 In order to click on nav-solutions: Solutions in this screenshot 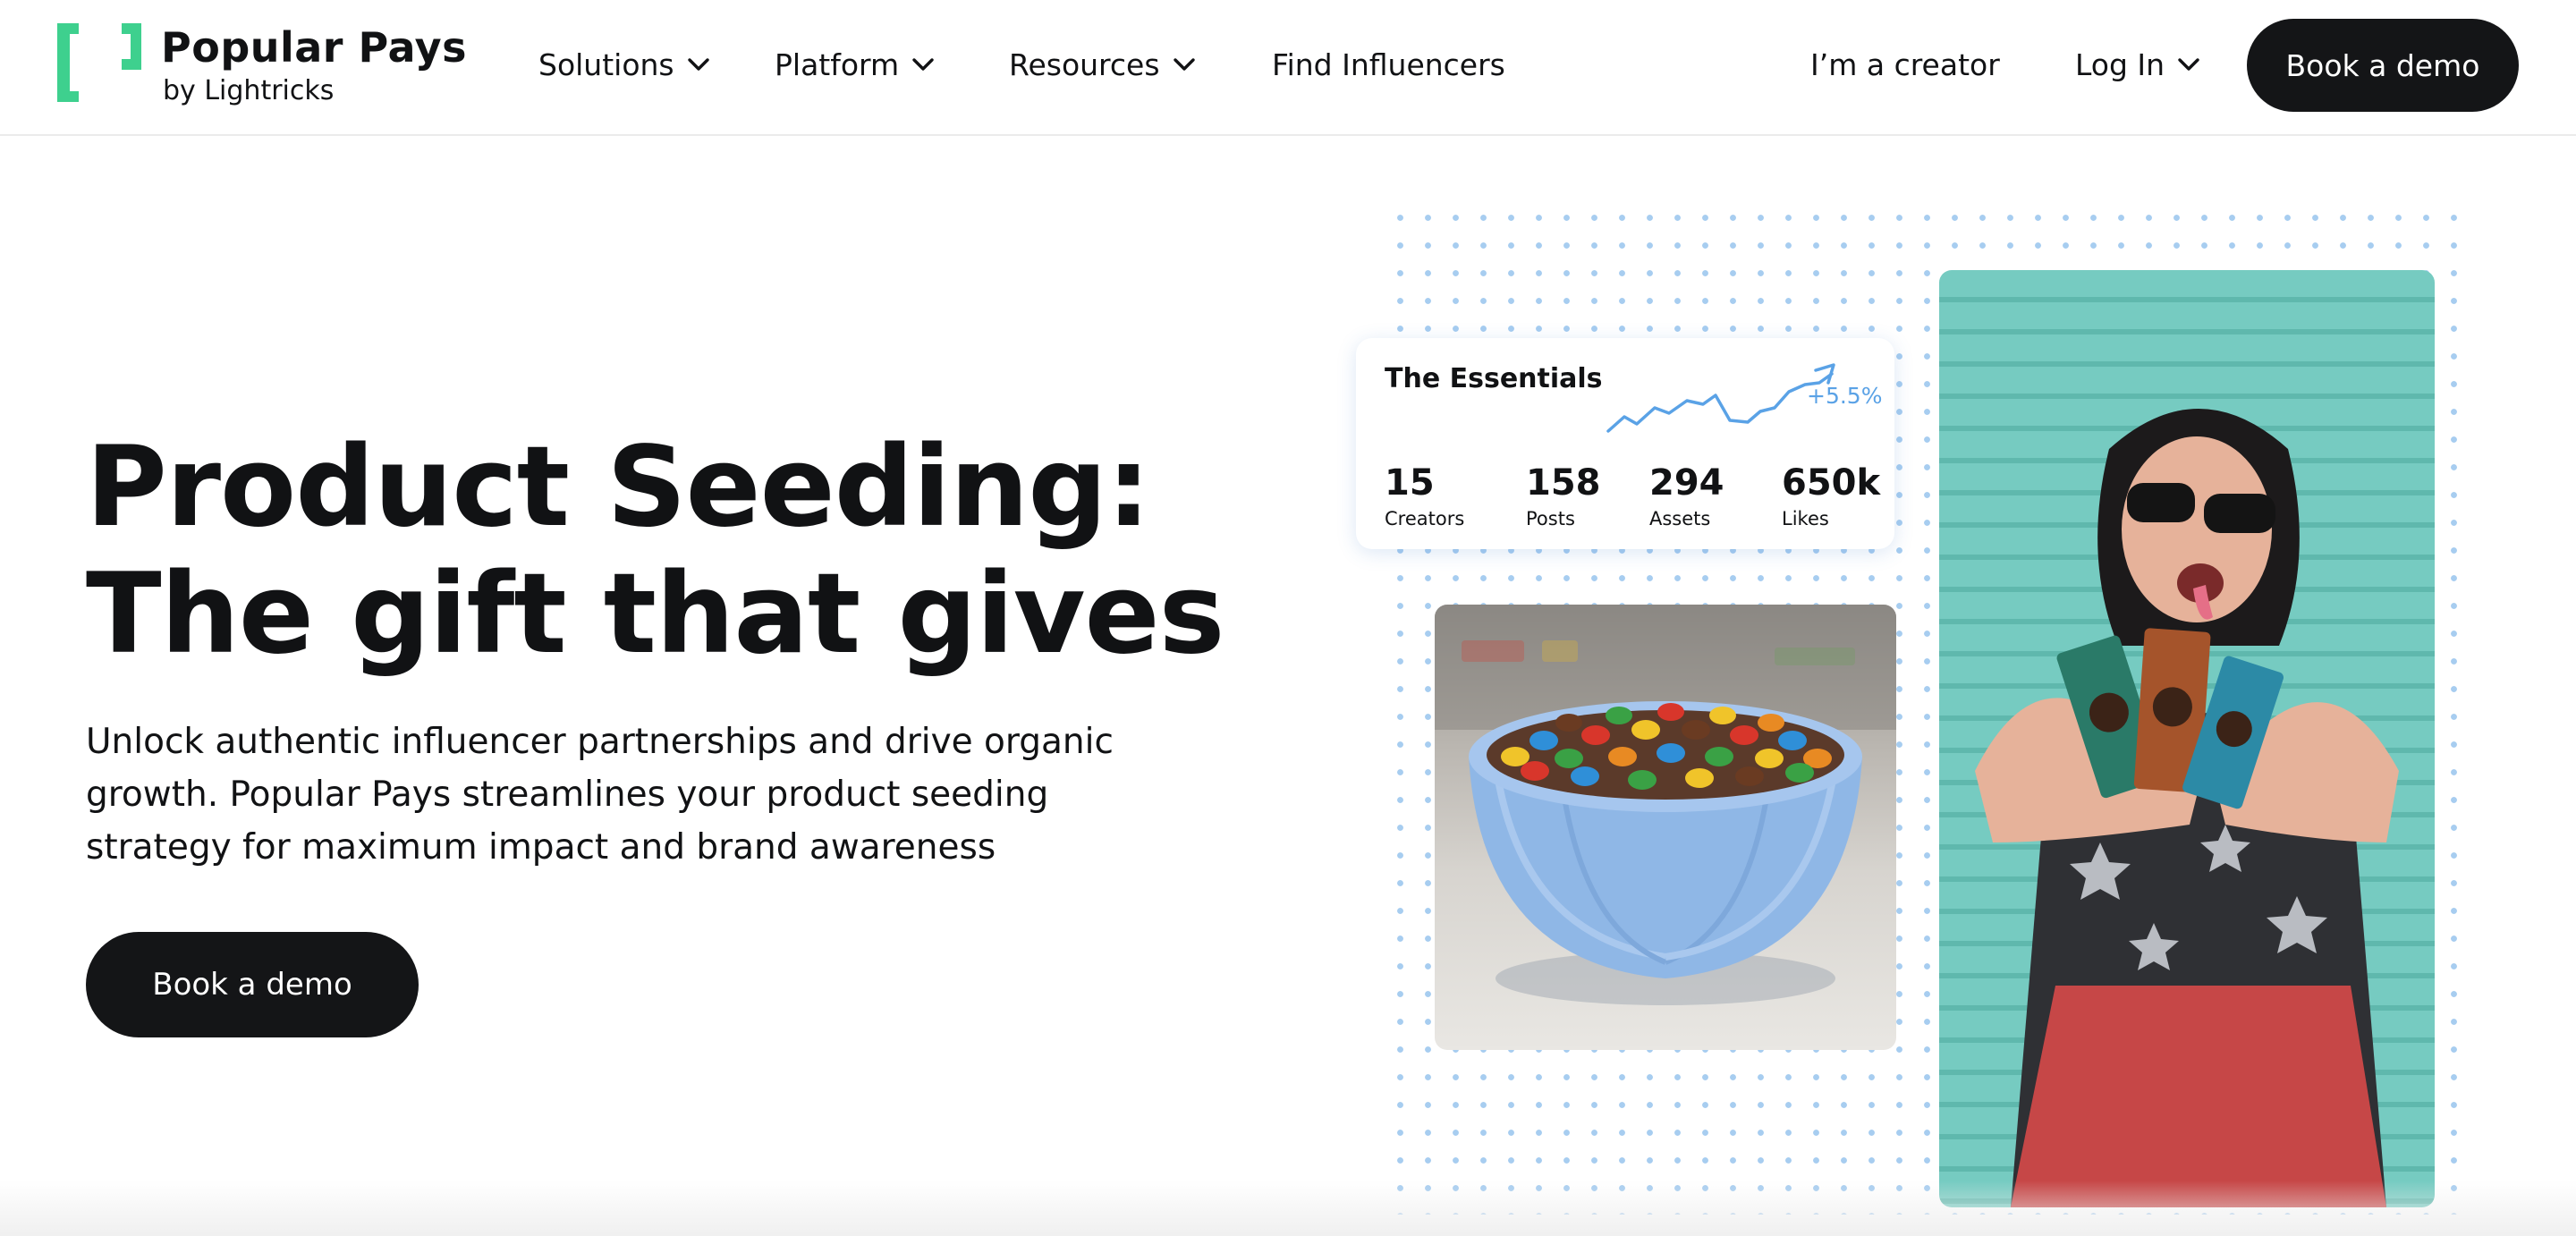, I will do `click(624, 64)`.